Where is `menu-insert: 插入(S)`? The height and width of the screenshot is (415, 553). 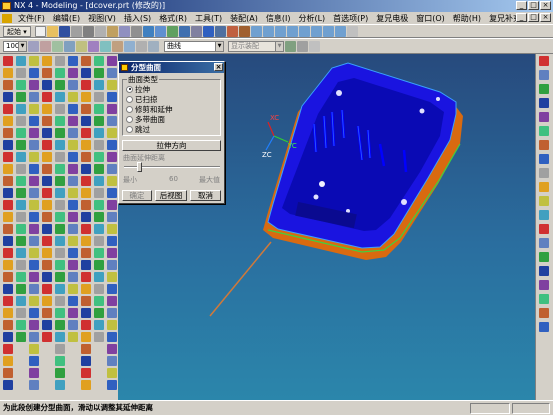
menu-insert: 插入(S) is located at coordinates (137, 18).